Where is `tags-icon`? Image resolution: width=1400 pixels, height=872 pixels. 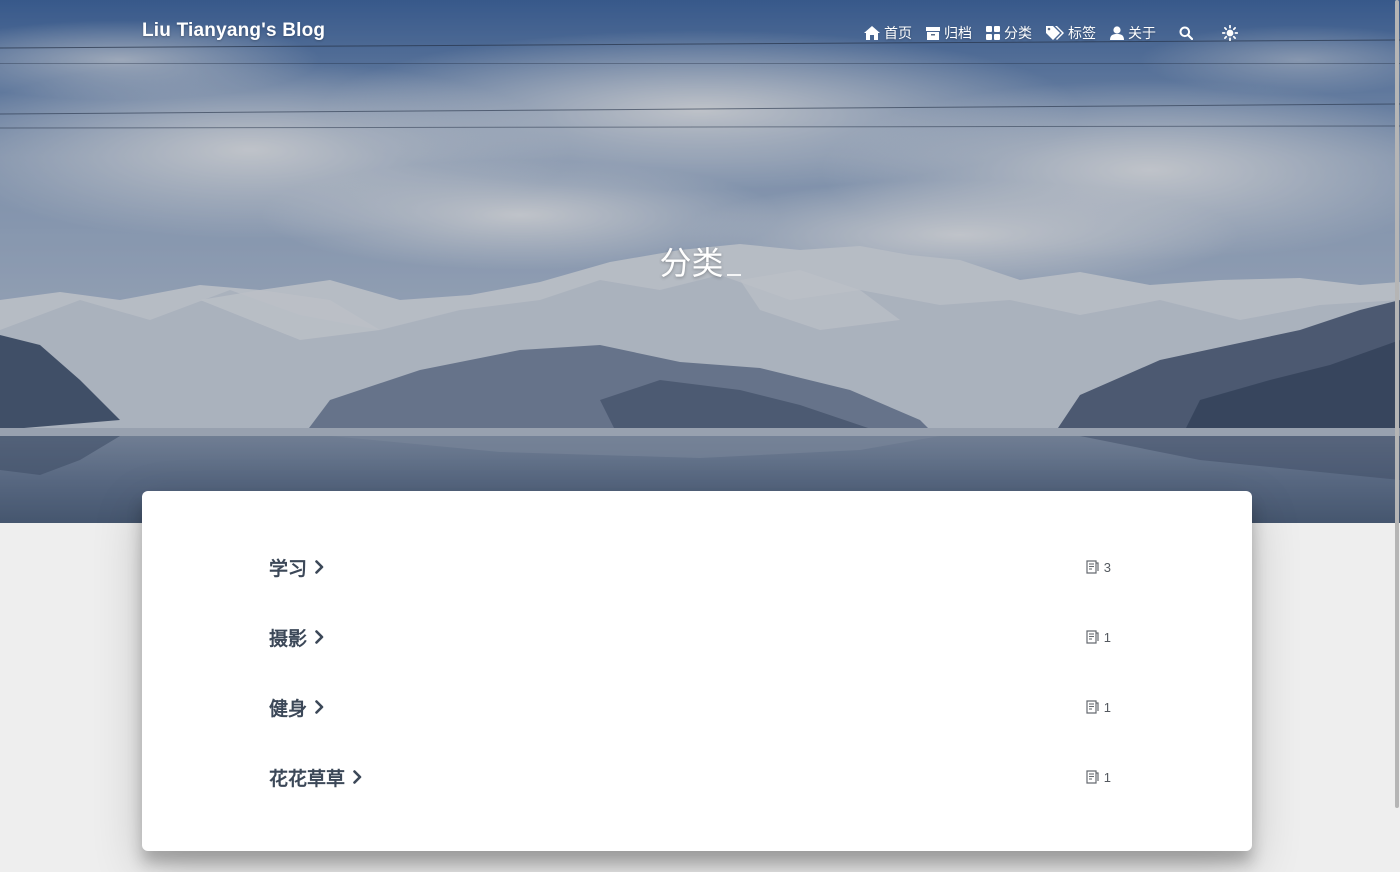
tags-icon is located at coordinates (1055, 33).